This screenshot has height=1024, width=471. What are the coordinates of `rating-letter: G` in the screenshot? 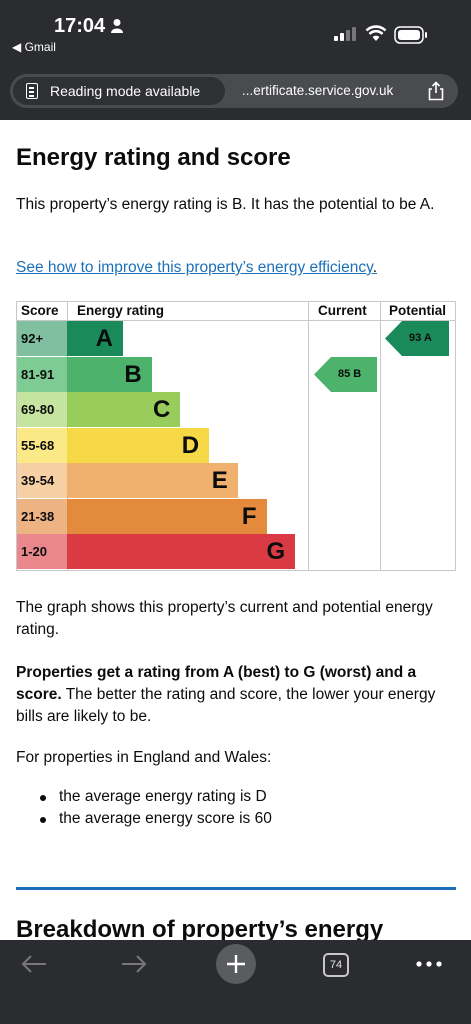 It's located at (276, 551).